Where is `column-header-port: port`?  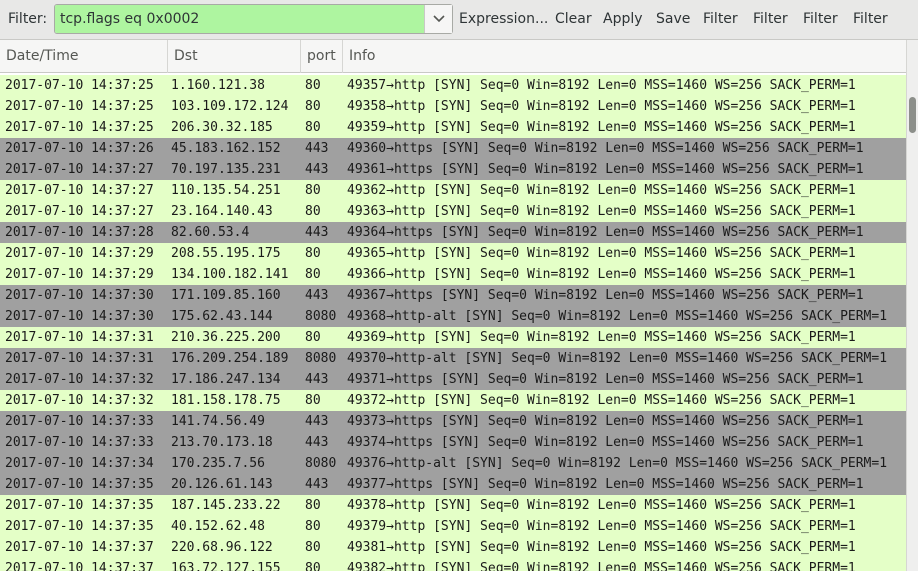
column-header-port: port is located at coordinates (322, 56).